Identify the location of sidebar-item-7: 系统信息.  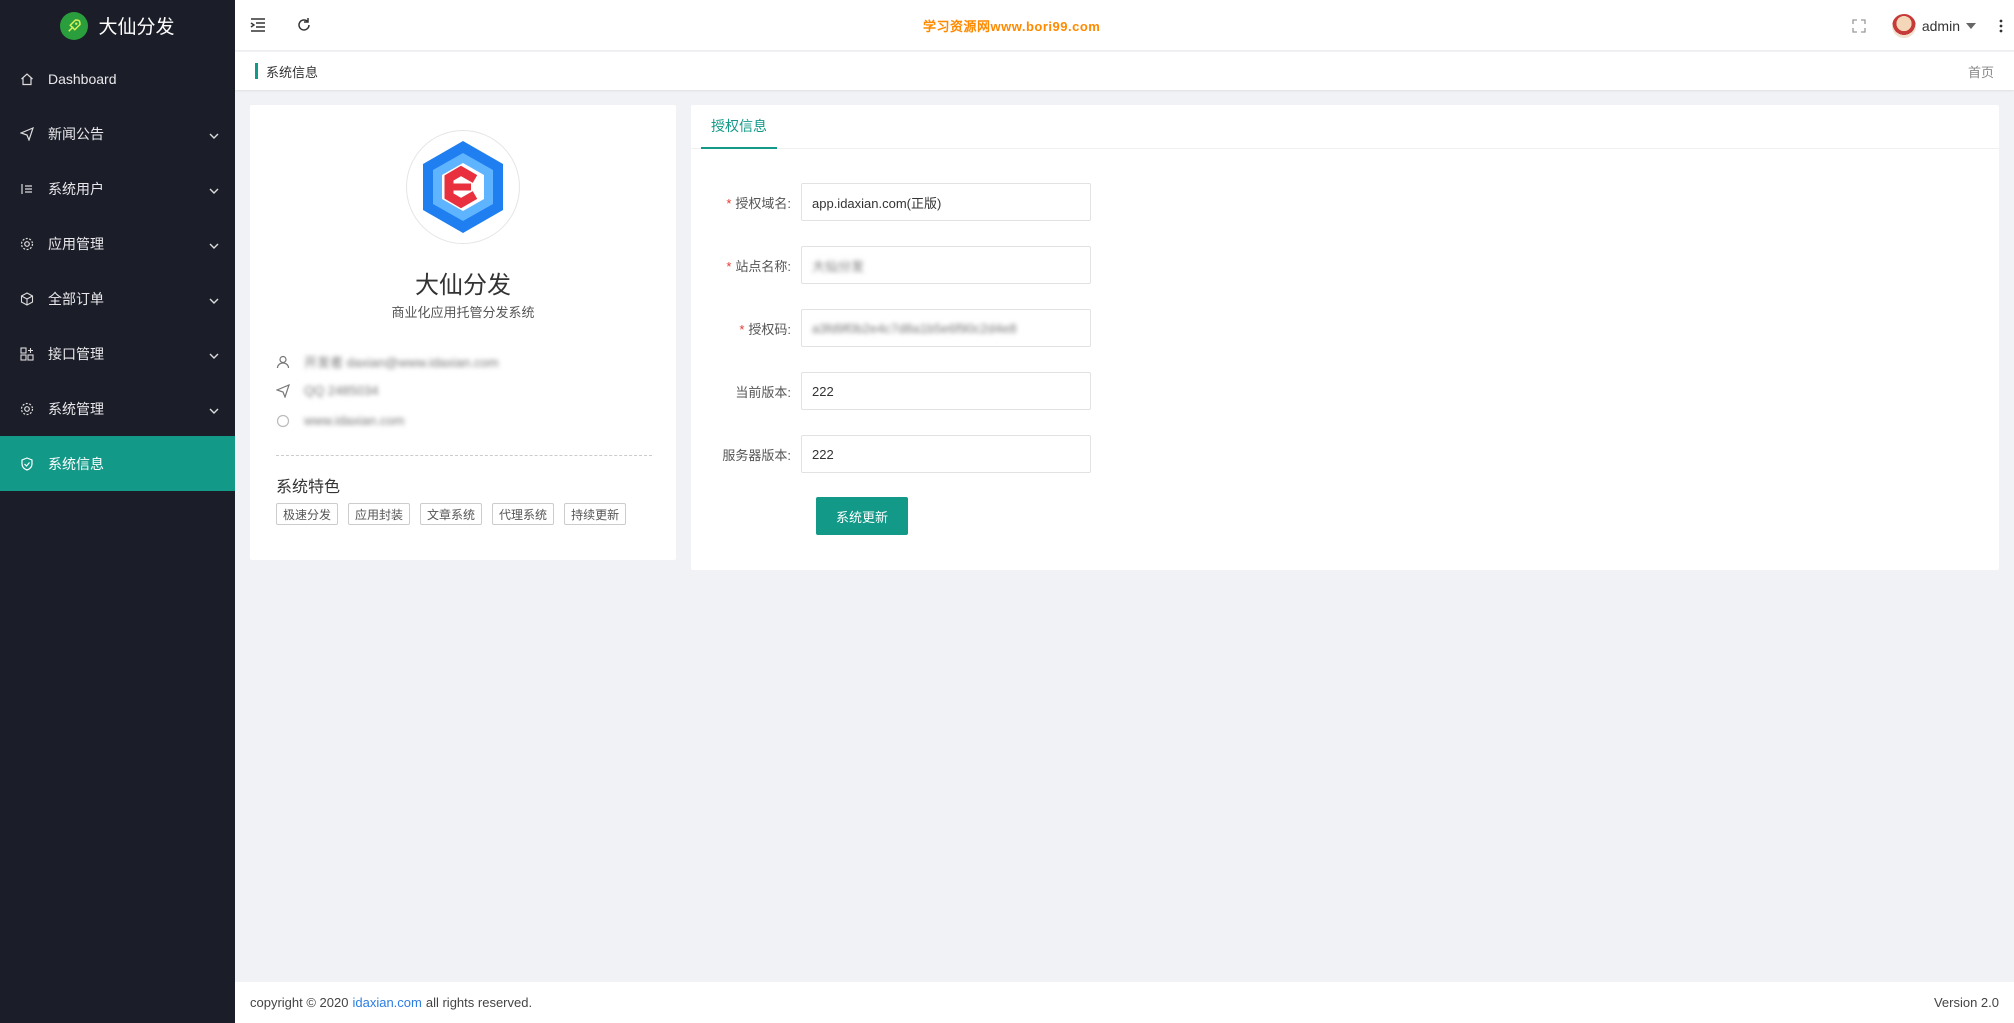
(117, 463).